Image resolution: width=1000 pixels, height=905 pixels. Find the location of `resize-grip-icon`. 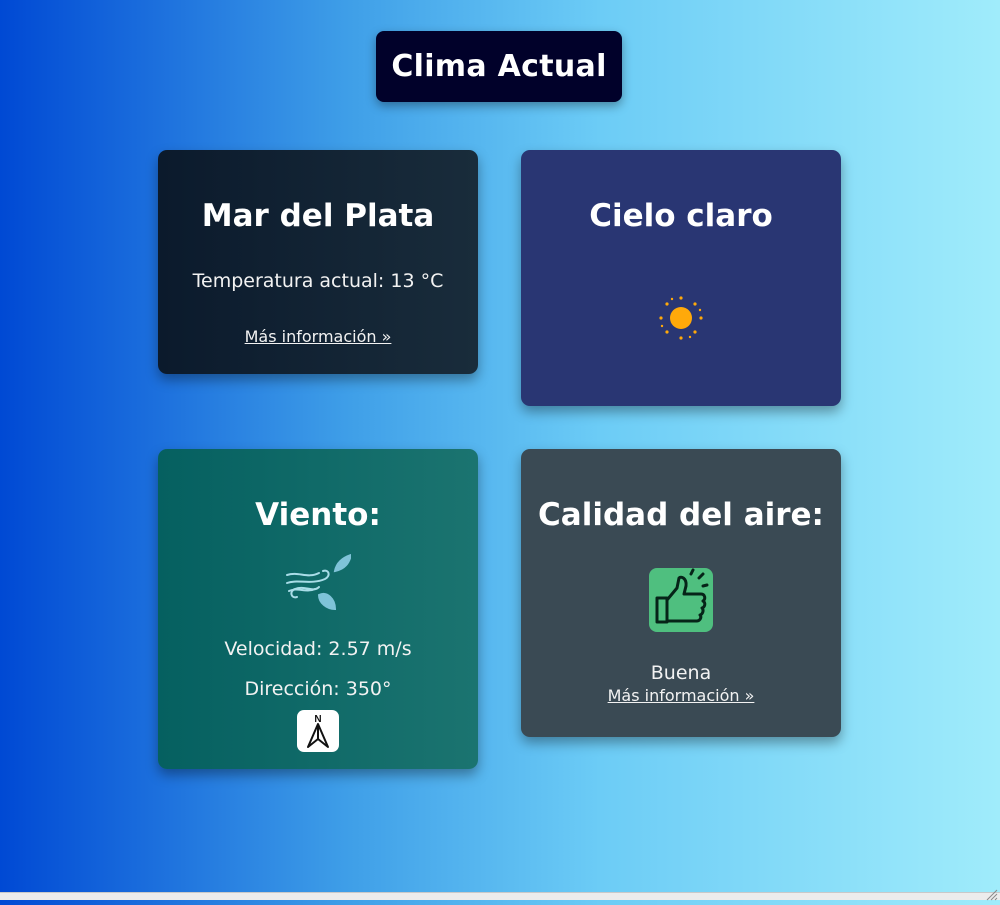

resize-grip-icon is located at coordinates (992, 893).